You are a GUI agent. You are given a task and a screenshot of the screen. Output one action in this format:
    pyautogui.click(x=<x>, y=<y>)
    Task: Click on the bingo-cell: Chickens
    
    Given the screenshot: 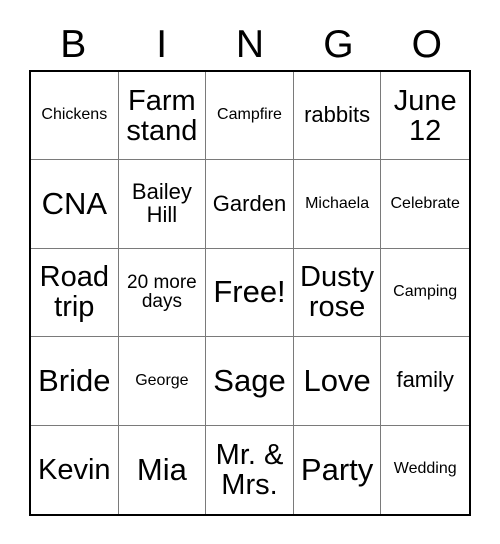 What is the action you would take?
    pyautogui.click(x=75, y=116)
    